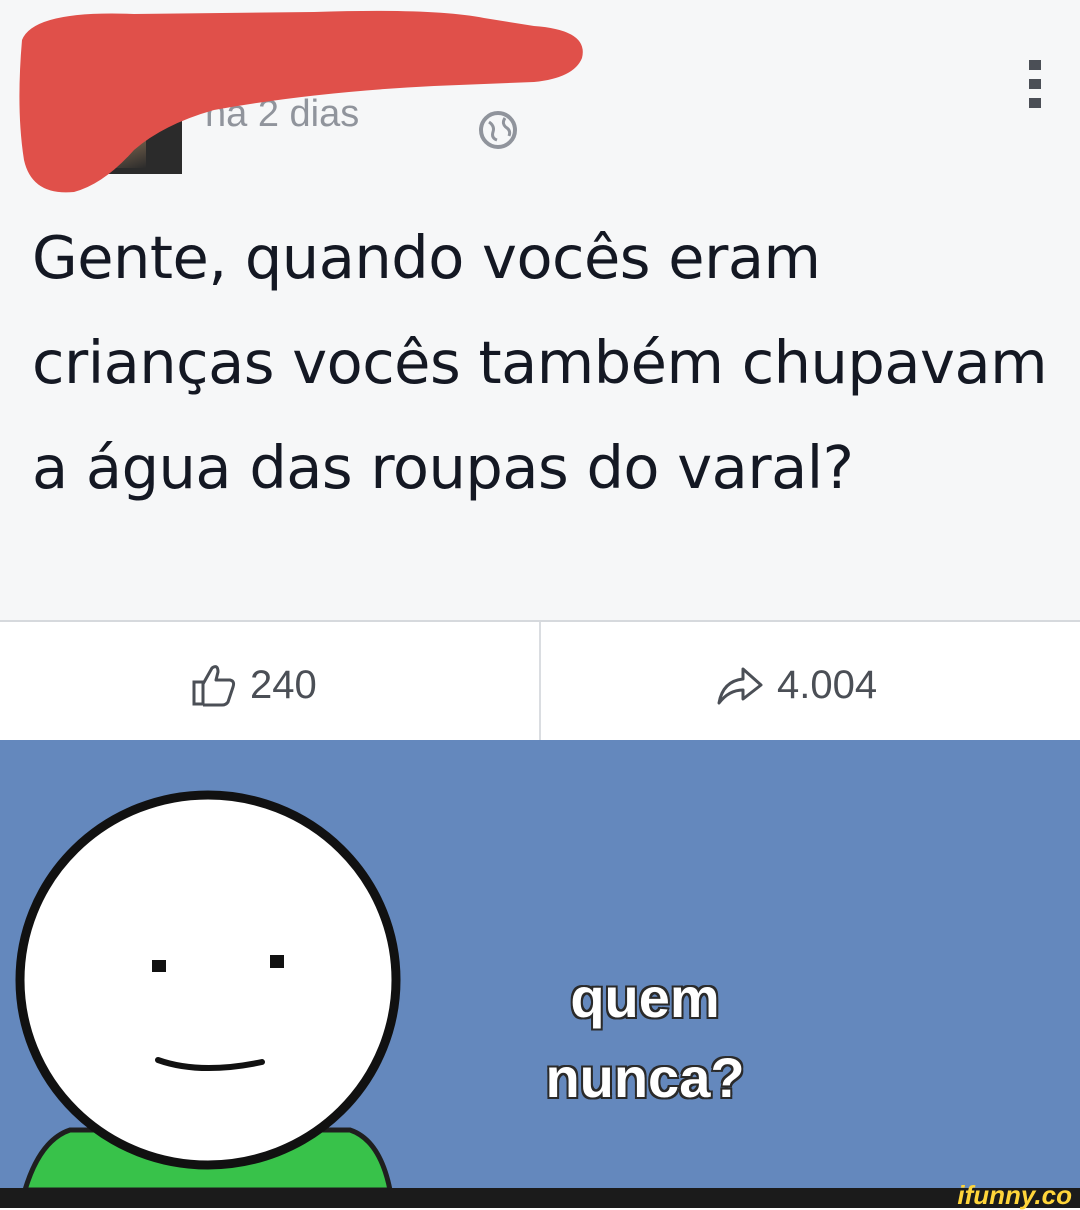  Describe the element at coordinates (1035, 84) in the screenshot. I see `more-options-icon` at that location.